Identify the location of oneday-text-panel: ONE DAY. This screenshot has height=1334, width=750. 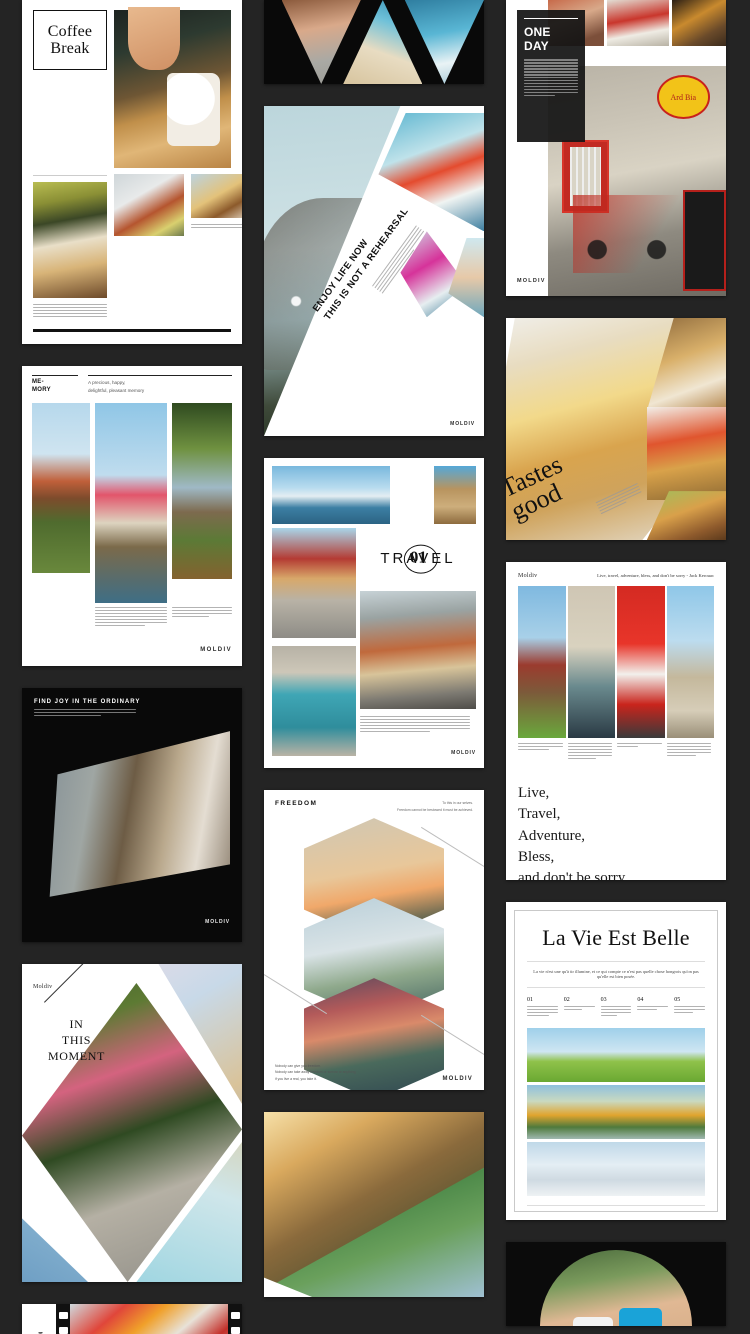
(551, 76).